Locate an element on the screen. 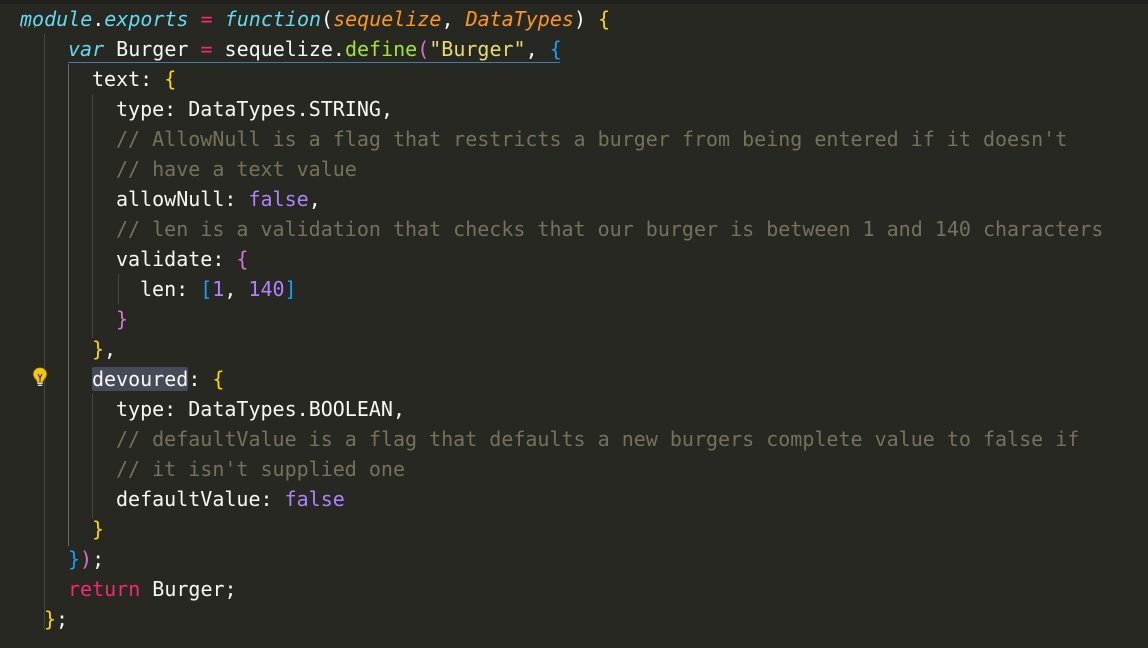  code-line-4: type: DataTypes.STRING, is located at coordinates (254, 109).